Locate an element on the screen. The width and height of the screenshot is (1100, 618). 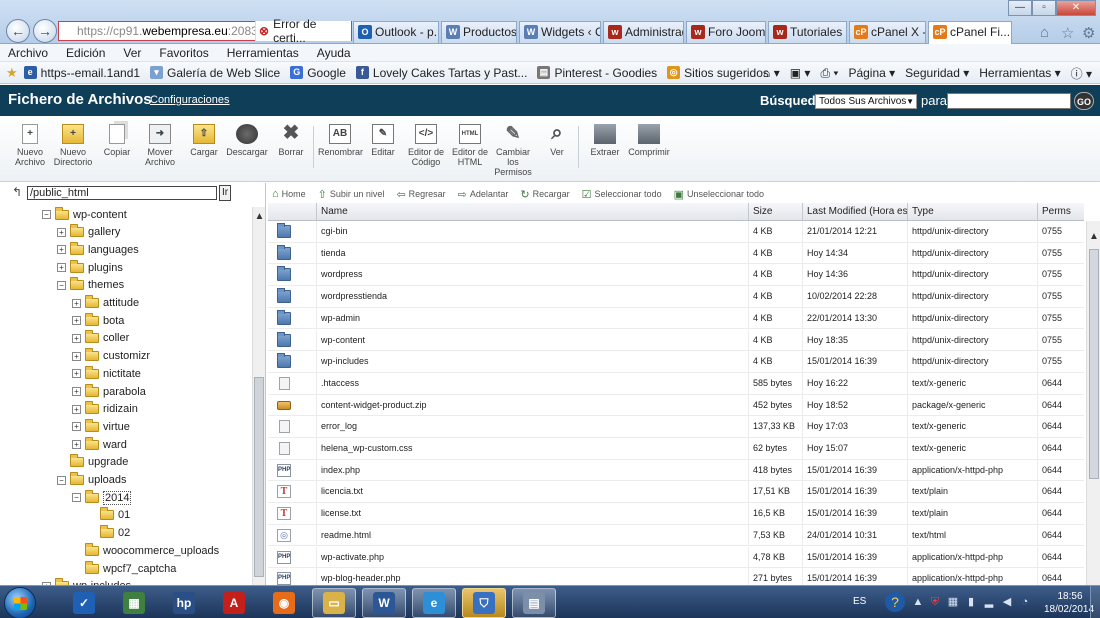
search-scope-select: Todos Sus Archivos ▼ is located at coordinates (866, 101).